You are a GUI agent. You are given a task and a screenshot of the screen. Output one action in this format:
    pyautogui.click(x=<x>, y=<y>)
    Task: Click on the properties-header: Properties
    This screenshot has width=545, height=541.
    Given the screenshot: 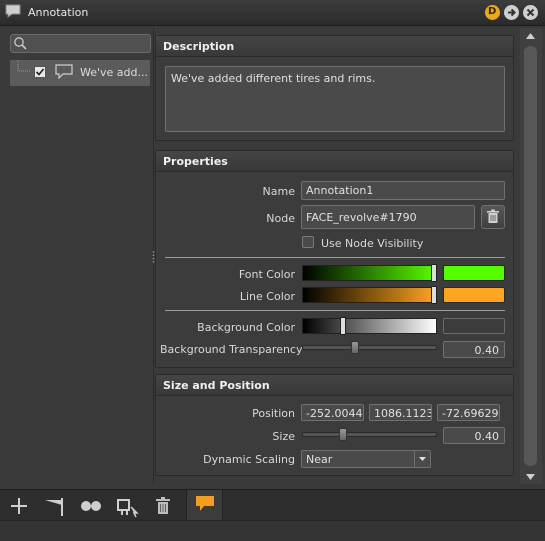 What is the action you would take?
    pyautogui.click(x=334, y=161)
    